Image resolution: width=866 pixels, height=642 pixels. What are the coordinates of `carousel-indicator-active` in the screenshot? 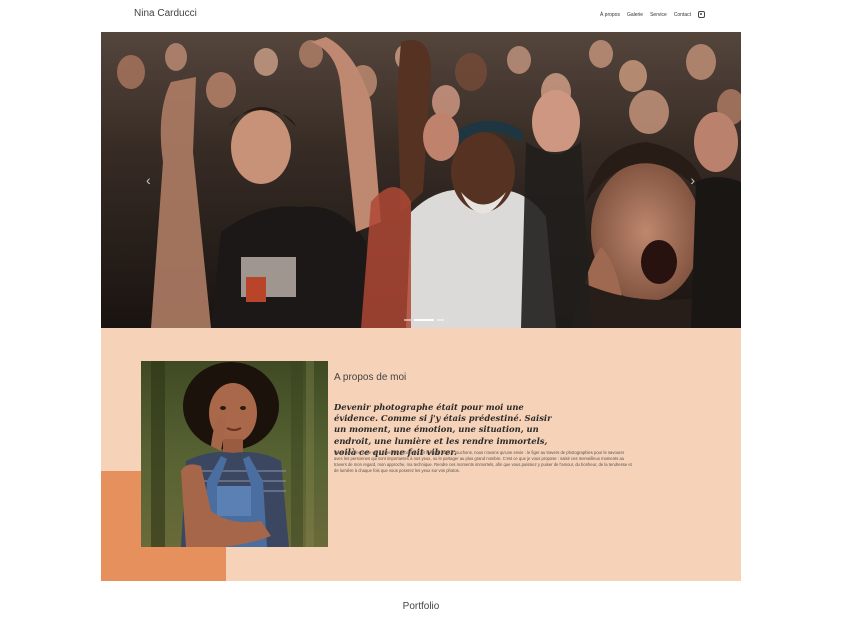 It's located at (424, 320).